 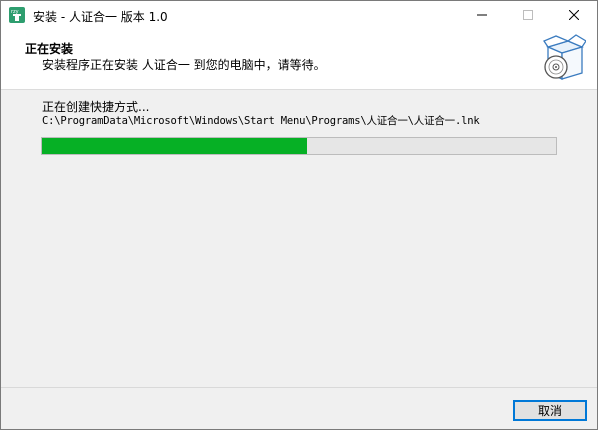 I want to click on minimize-button, so click(x=482, y=16).